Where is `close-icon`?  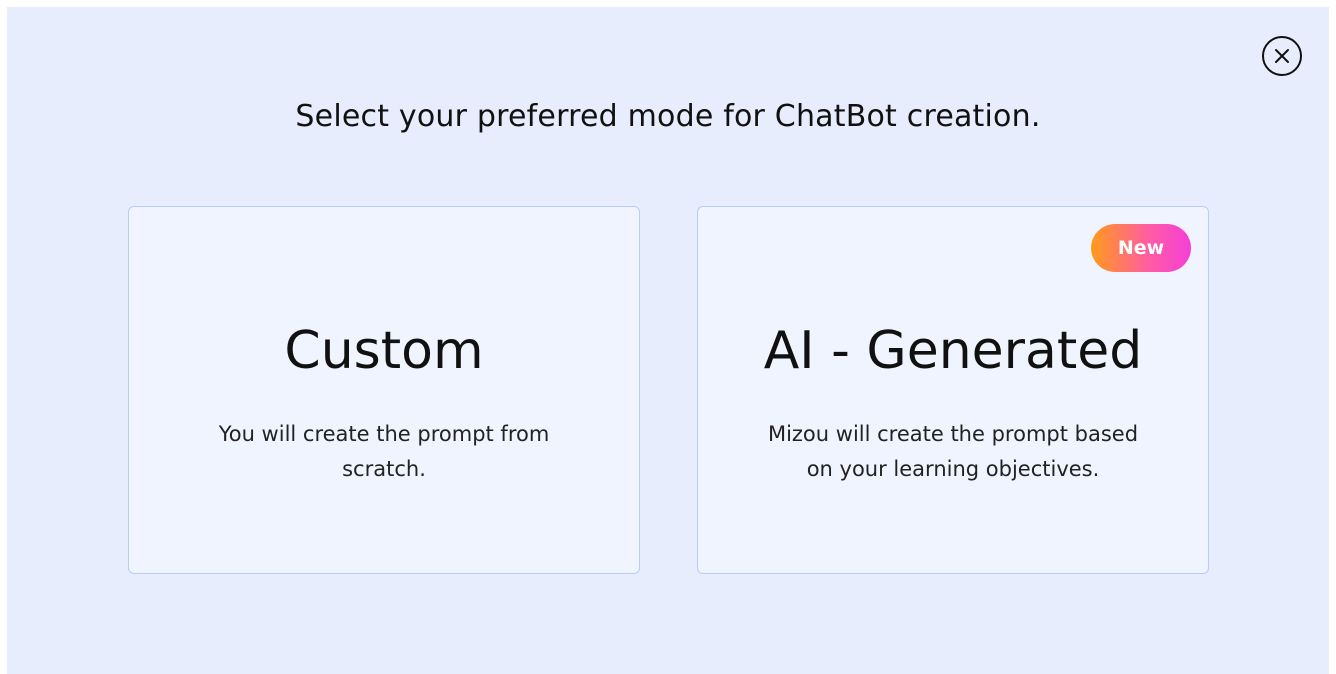
close-icon is located at coordinates (1282, 56).